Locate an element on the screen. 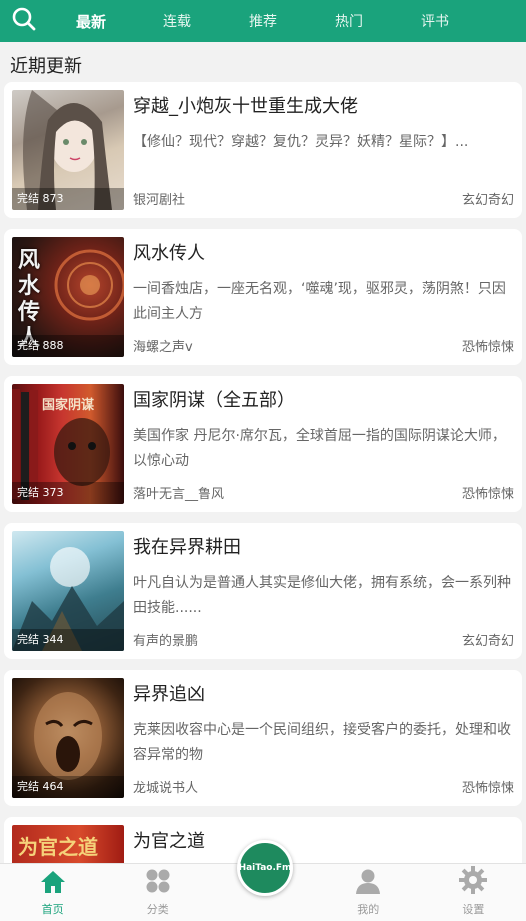 This screenshot has width=526, height=921. book-status-badge: 完结 464 is located at coordinates (68, 787).